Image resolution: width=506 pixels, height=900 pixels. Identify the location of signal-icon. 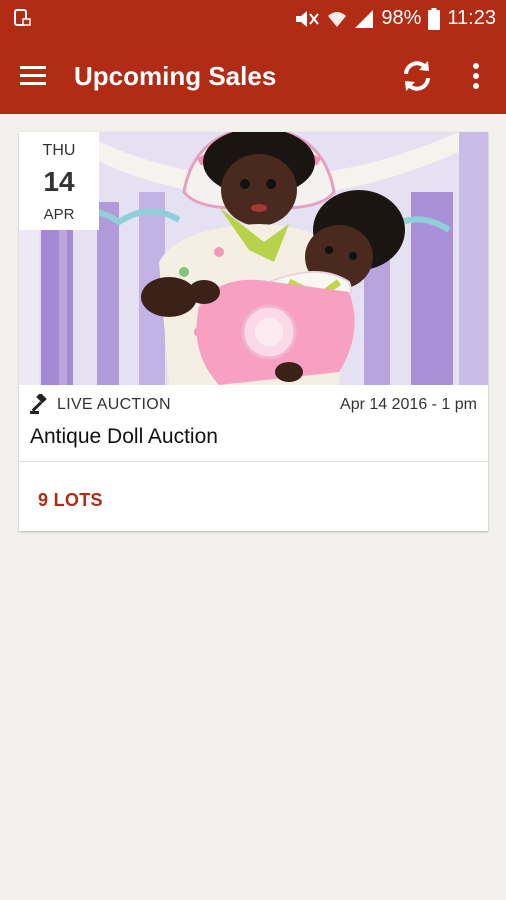
(364, 19).